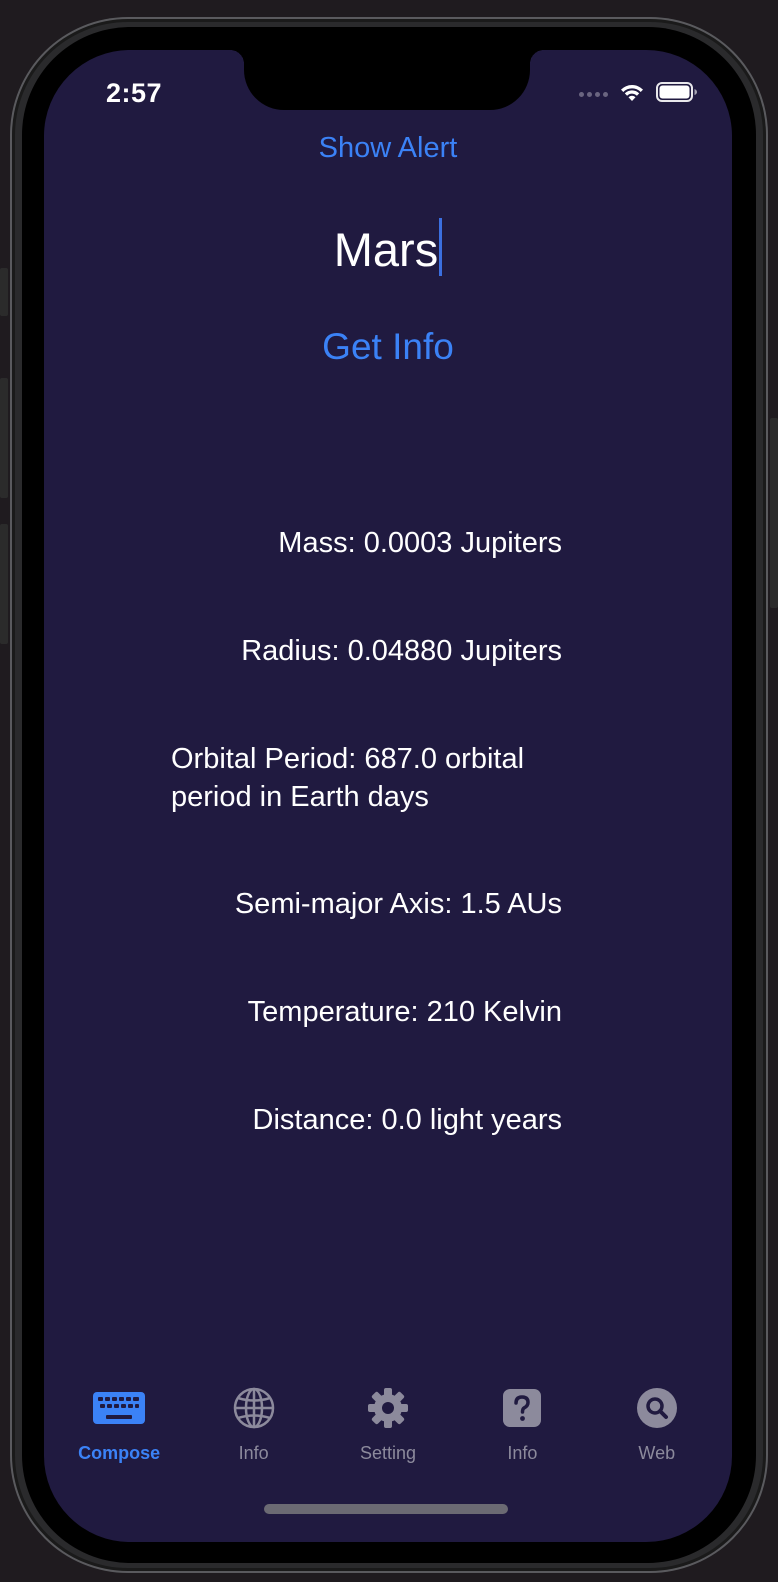  Describe the element at coordinates (134, 93) in the screenshot. I see `status-time: 2:57` at that location.